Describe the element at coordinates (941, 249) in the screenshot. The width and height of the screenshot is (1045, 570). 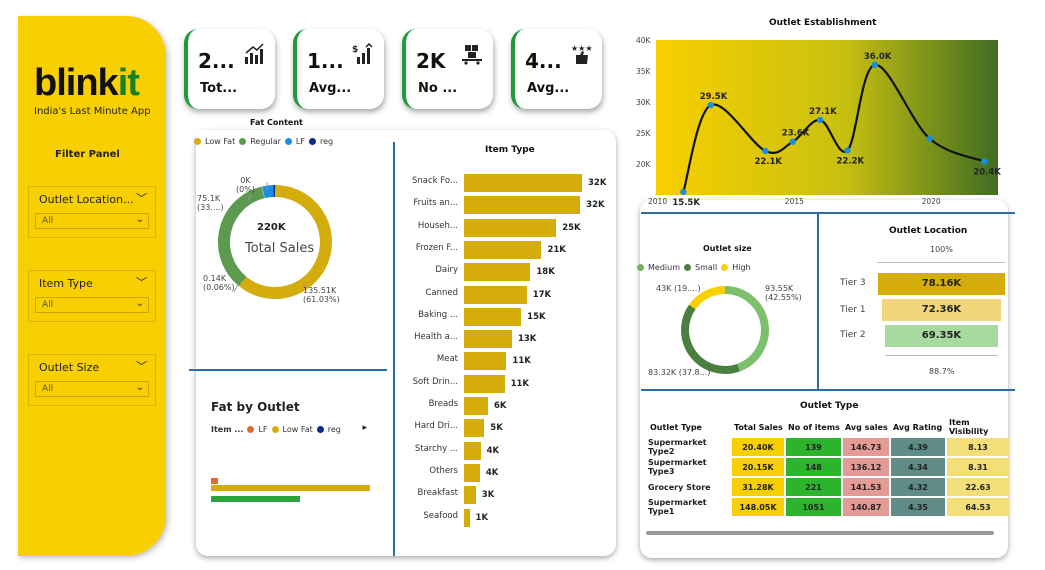
I see `funnel-top-pct: 100%` at that location.